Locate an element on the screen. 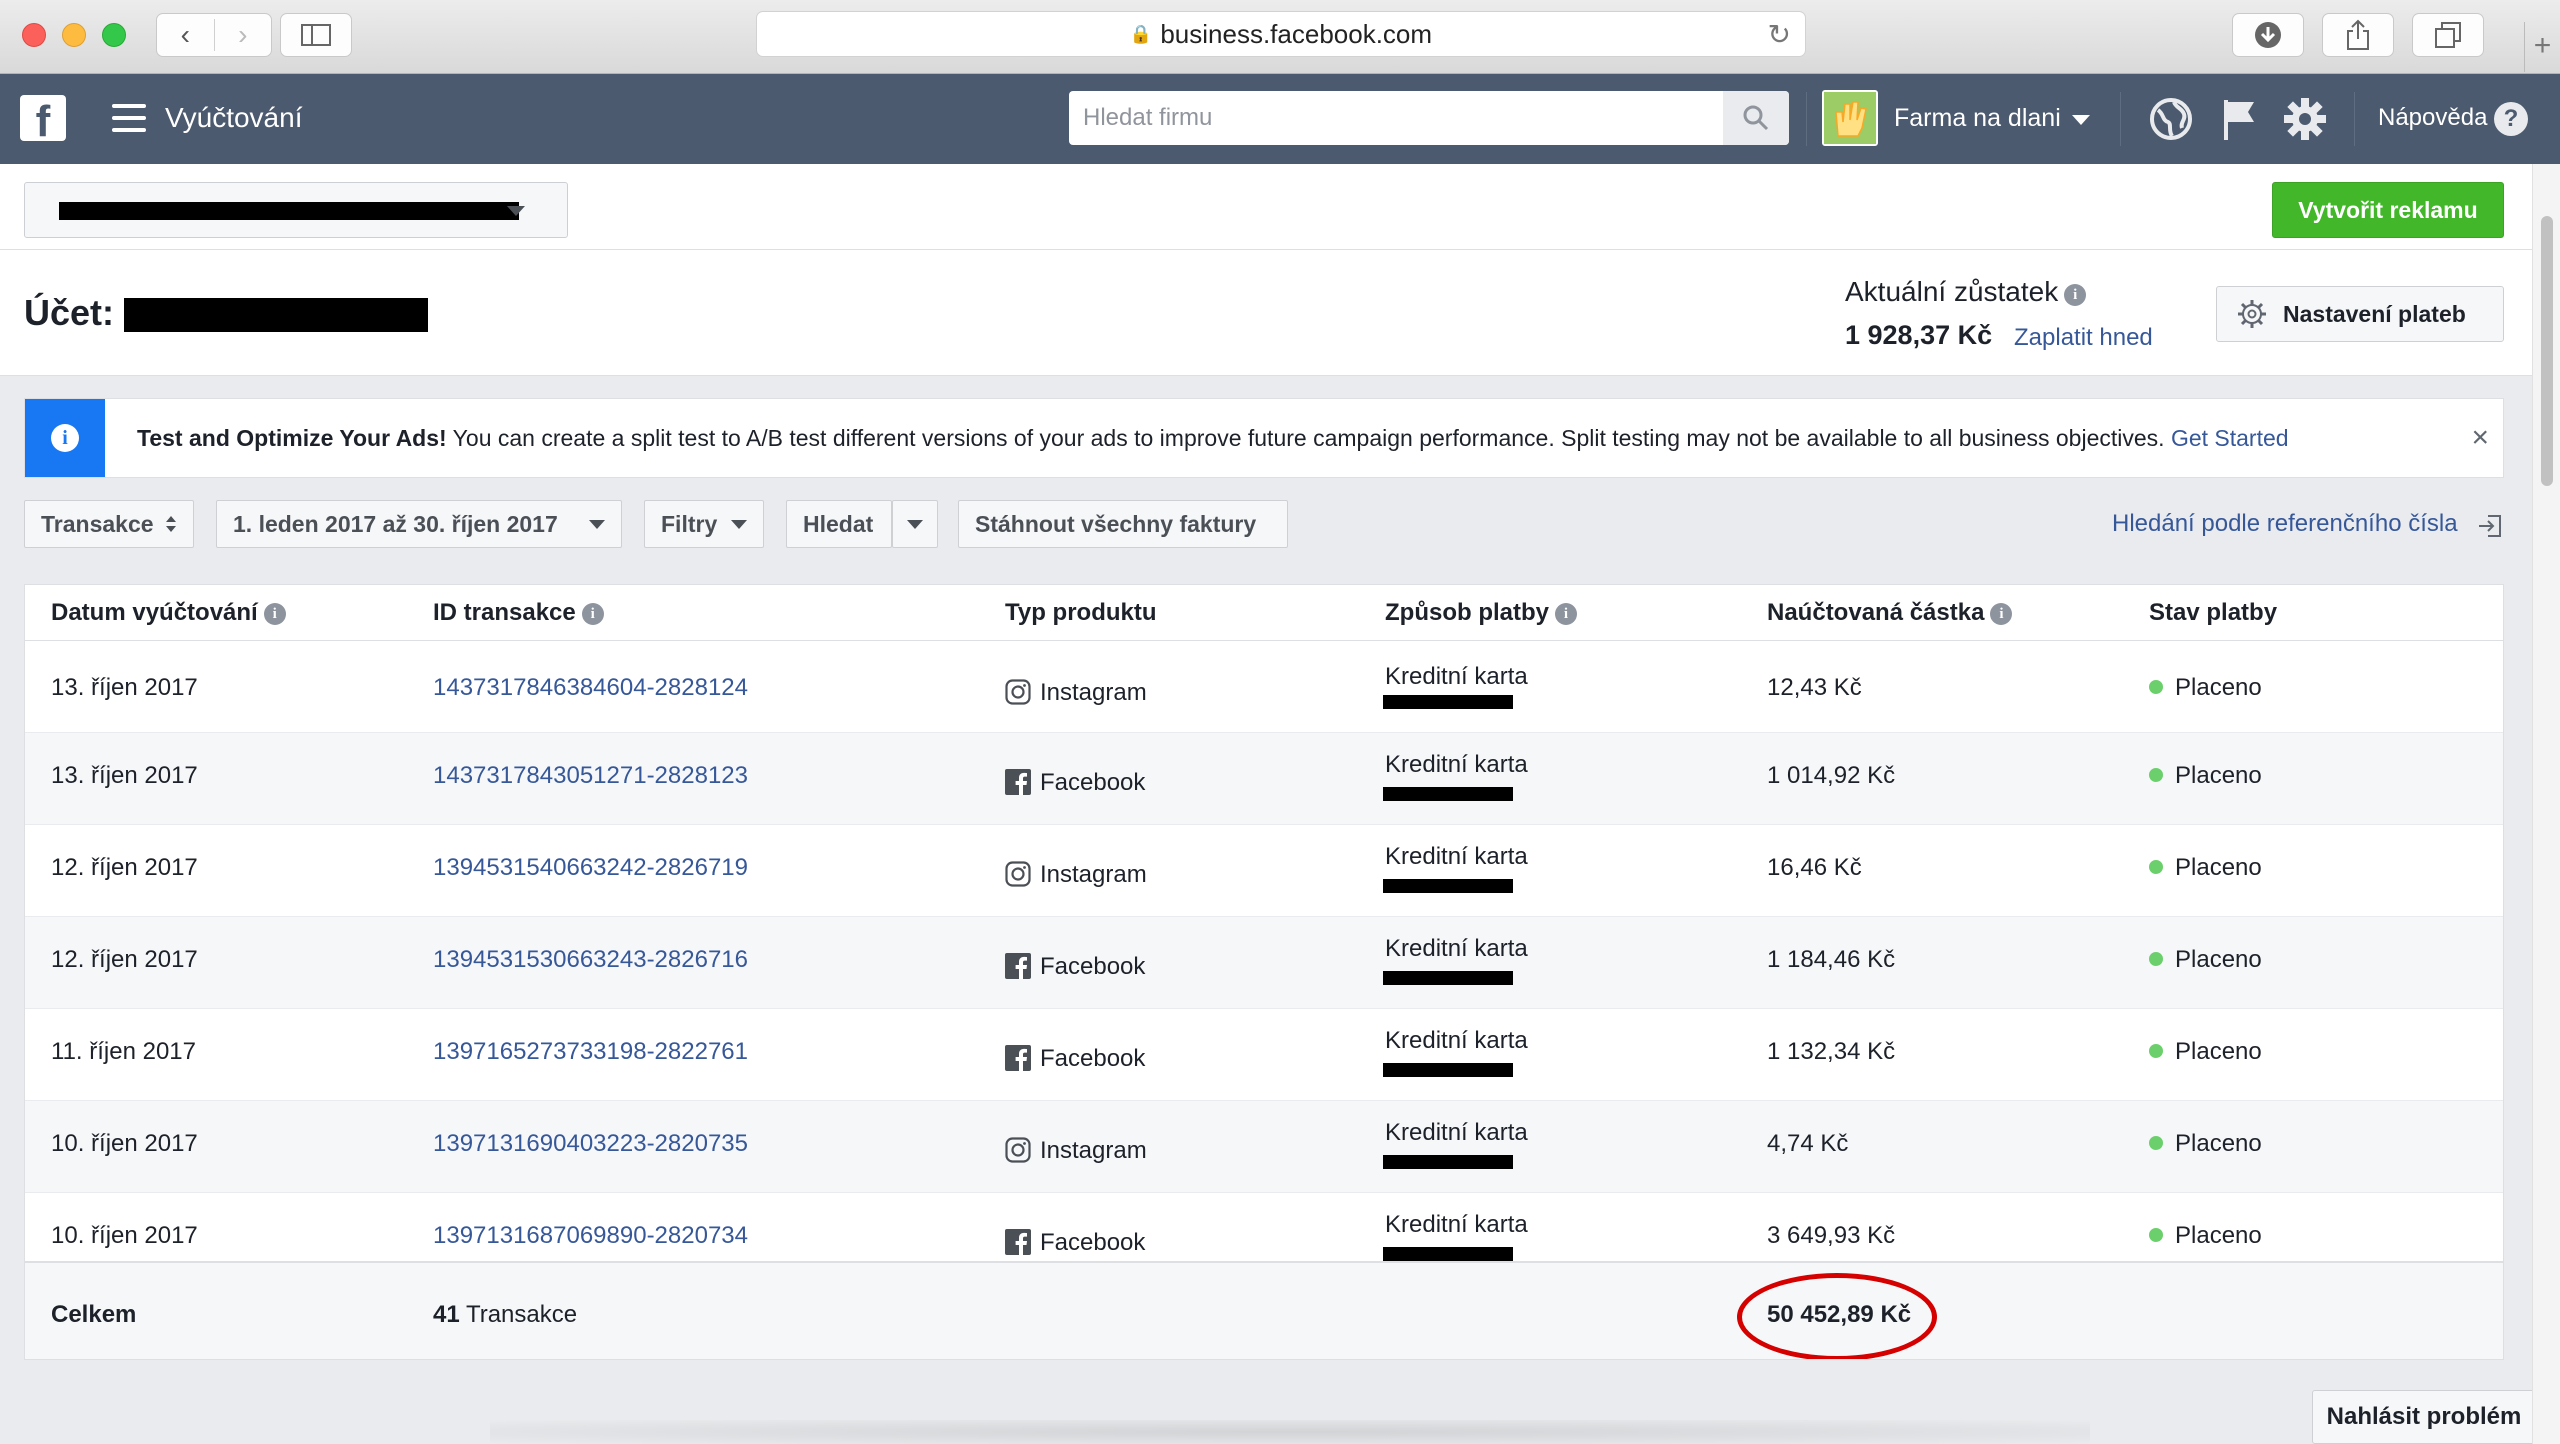  menu-icon is located at coordinates (129, 118).